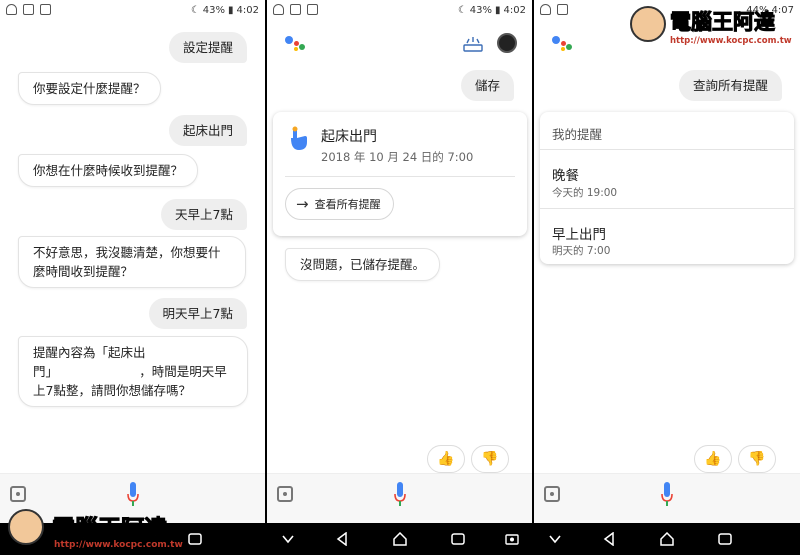  Describe the element at coordinates (730, 85) in the screenshot. I see `user-message: 查詢所有提醒` at that location.